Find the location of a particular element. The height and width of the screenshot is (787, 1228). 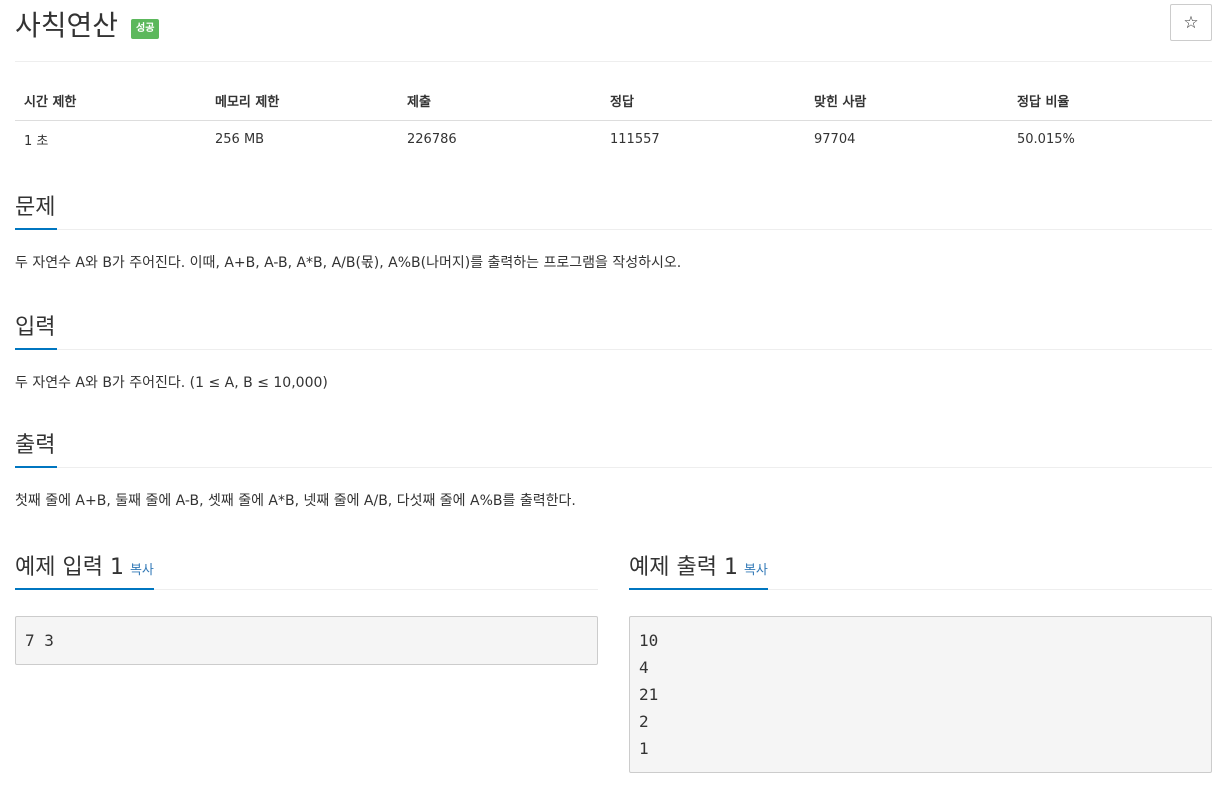

sample-input-title-wrap: 예제 입력 1 복사 is located at coordinates (84, 570).